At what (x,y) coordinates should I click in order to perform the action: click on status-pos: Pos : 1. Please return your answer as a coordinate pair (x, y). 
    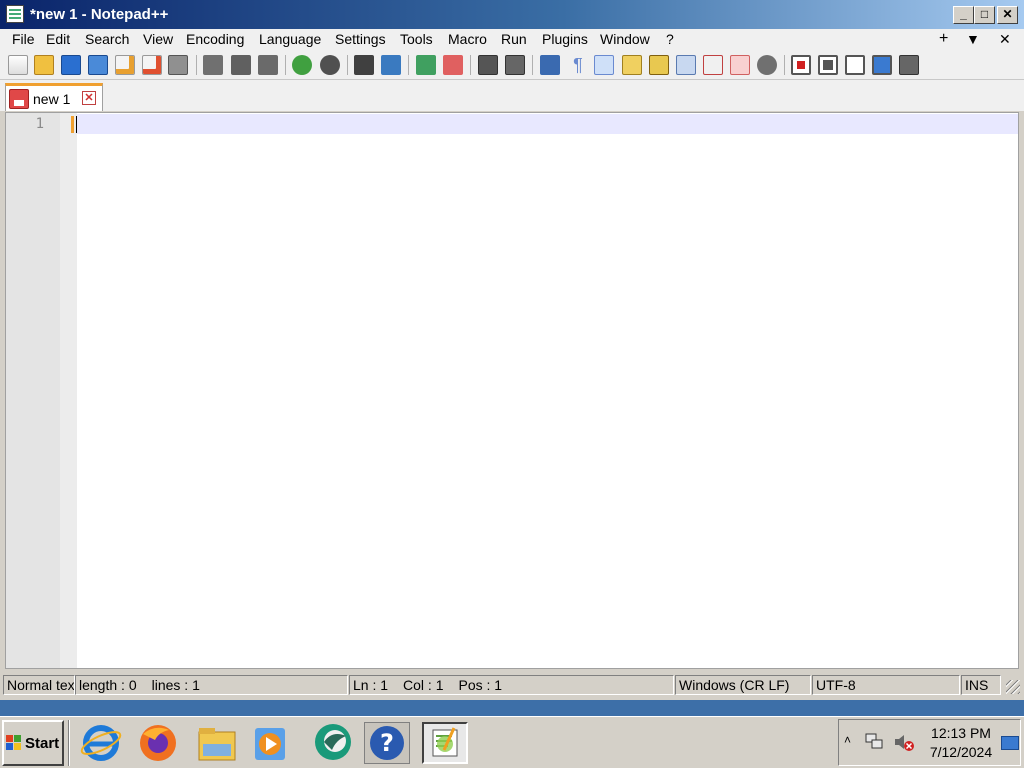
    Looking at the image, I should click on (480, 685).